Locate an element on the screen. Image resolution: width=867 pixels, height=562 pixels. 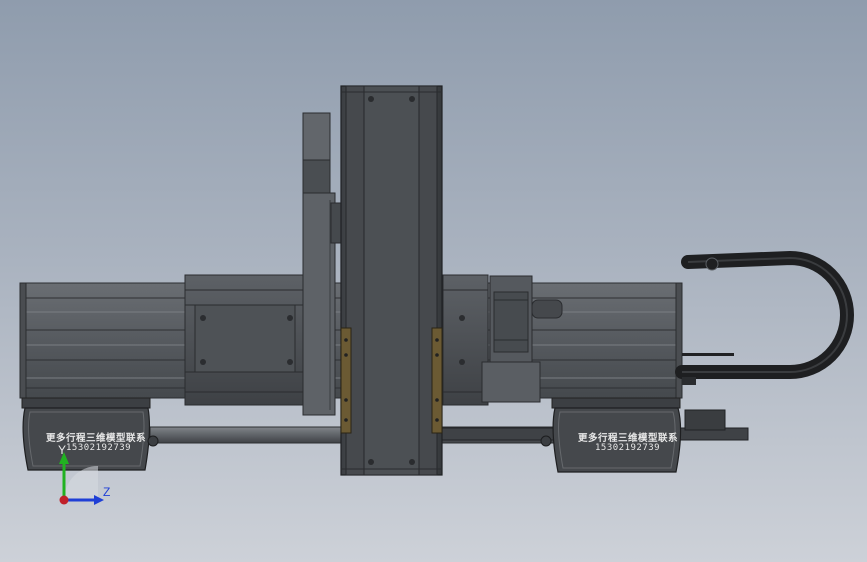
left-block-phone: 15302192739 is located at coordinates (99, 448).